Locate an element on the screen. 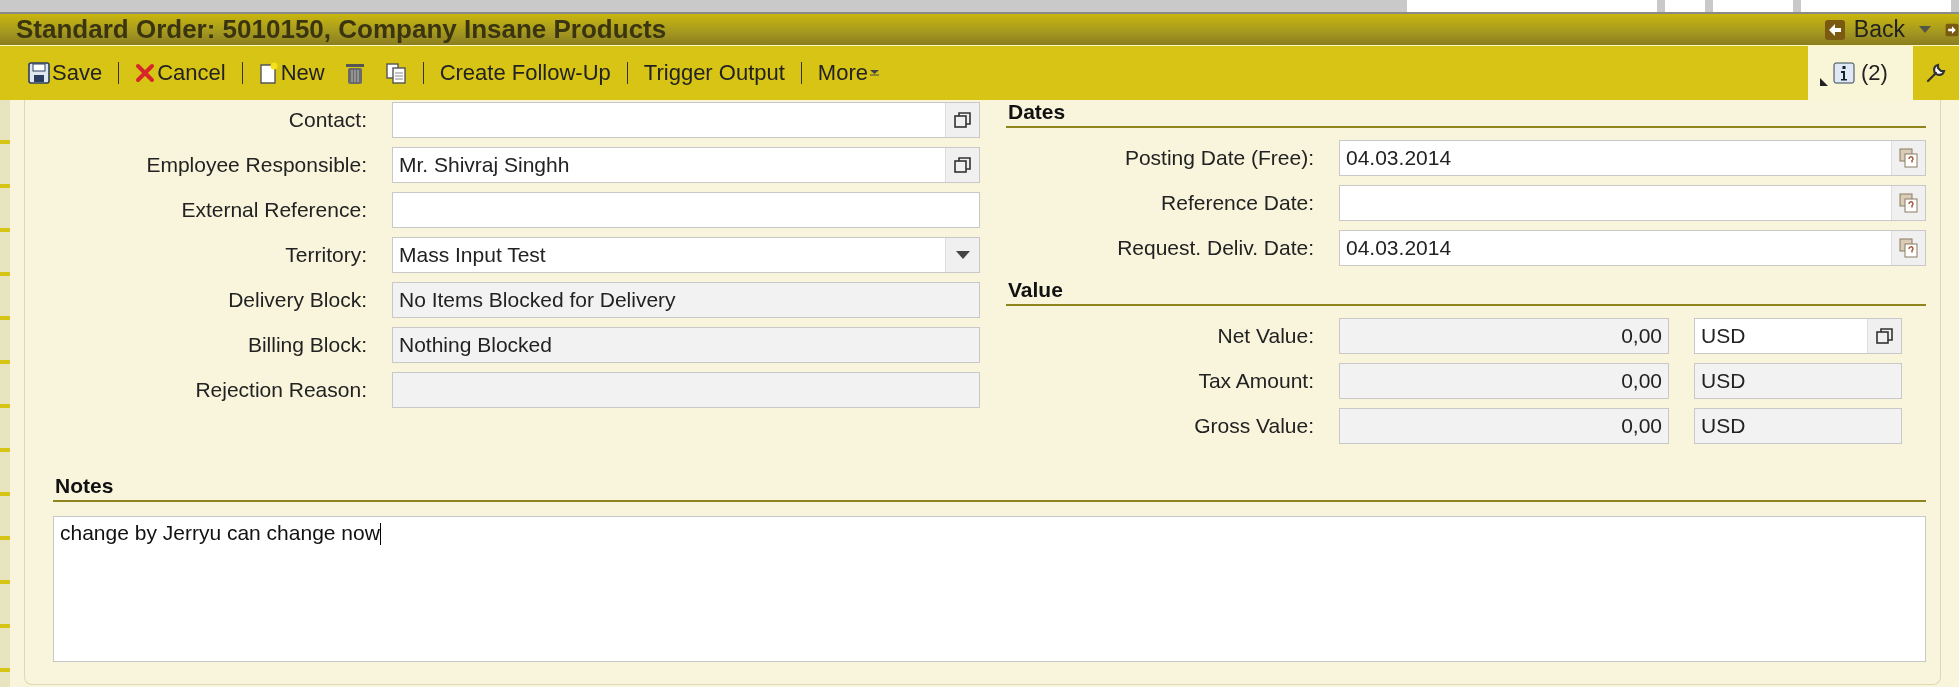  field-label: Contact: is located at coordinates (327, 120).